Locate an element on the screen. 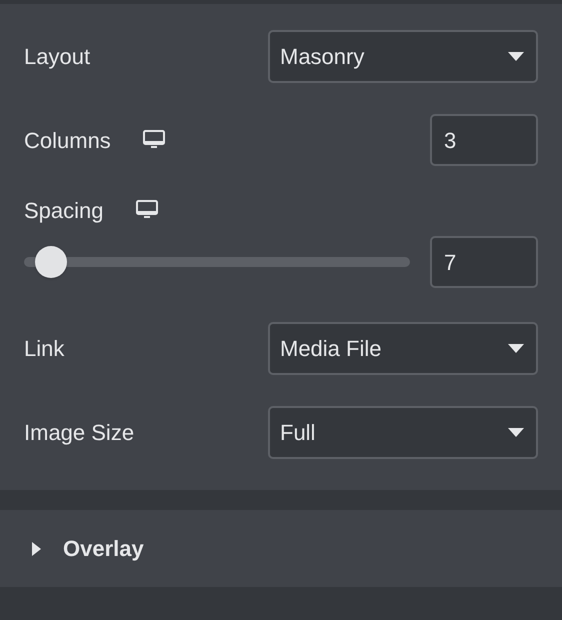  field-label: Image Size is located at coordinates (79, 432).